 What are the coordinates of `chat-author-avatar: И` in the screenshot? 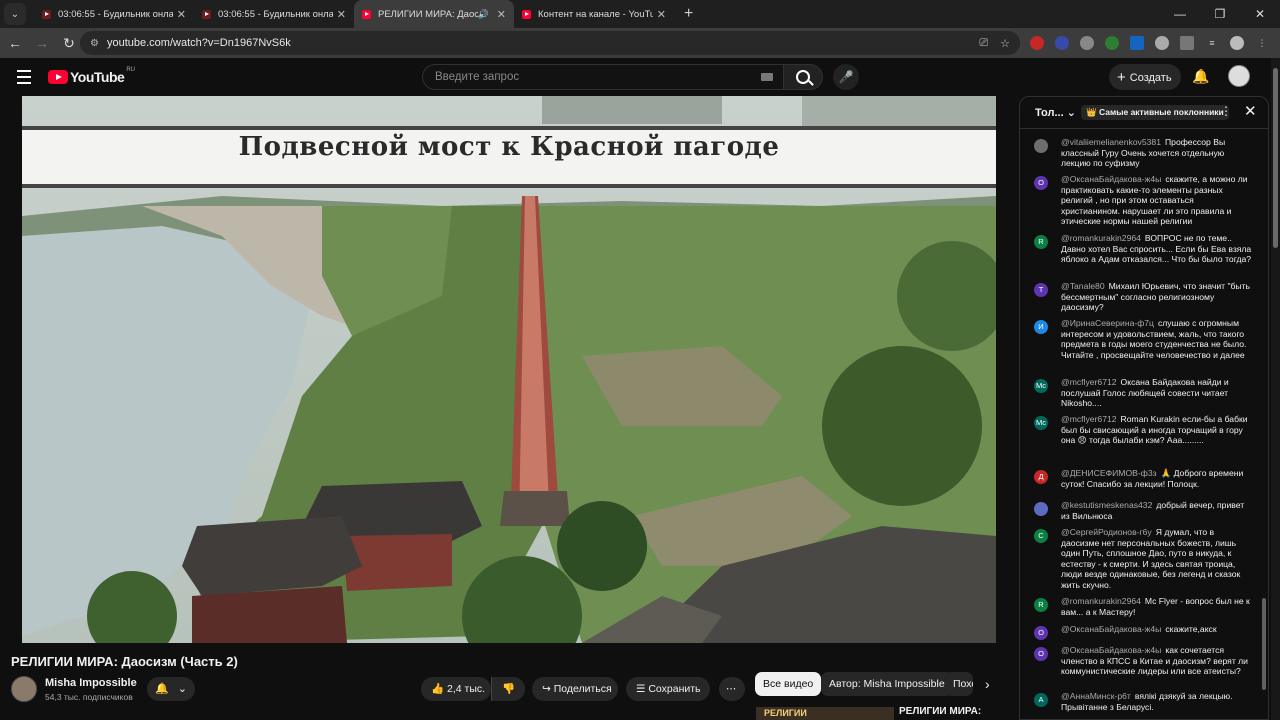 It's located at (1041, 327).